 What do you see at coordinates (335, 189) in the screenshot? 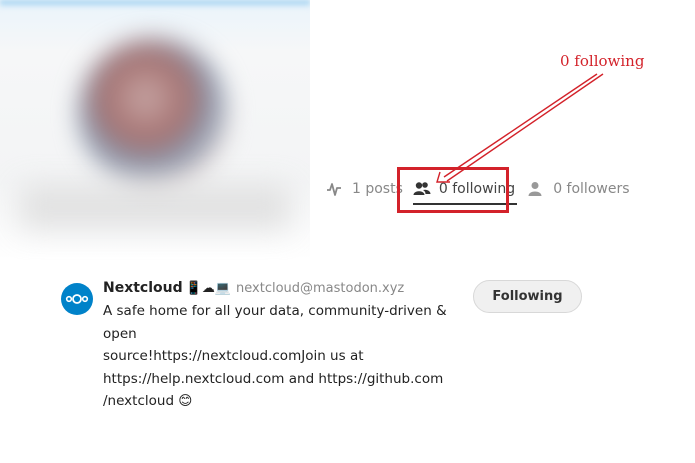
I see `activity-icon` at bounding box center [335, 189].